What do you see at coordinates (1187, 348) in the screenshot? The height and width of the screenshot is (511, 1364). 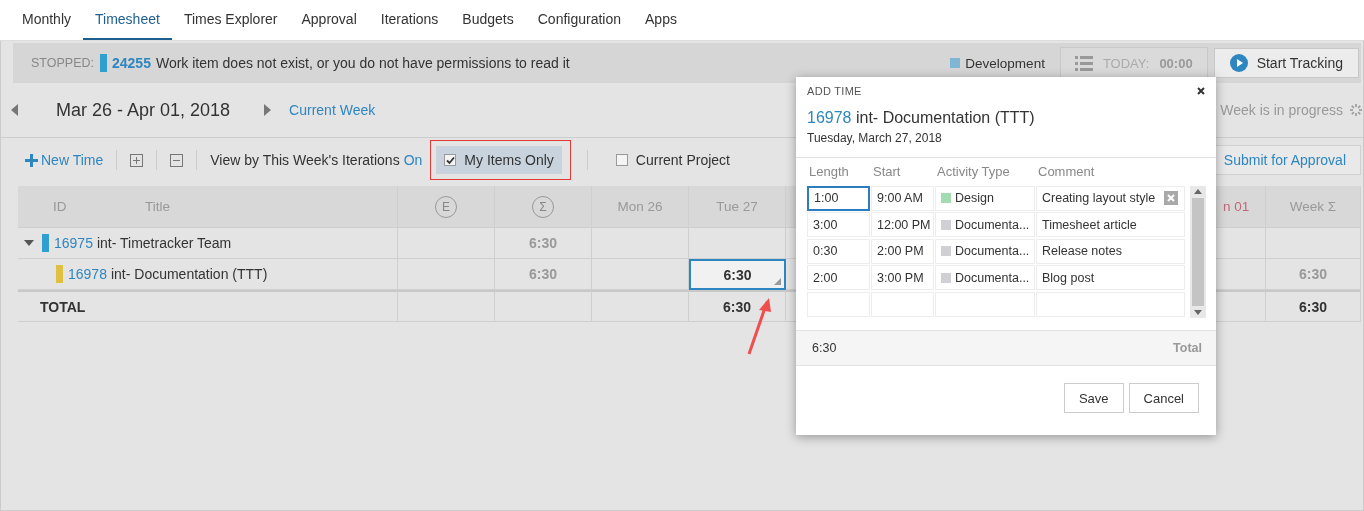 I see `total-label: Total` at bounding box center [1187, 348].